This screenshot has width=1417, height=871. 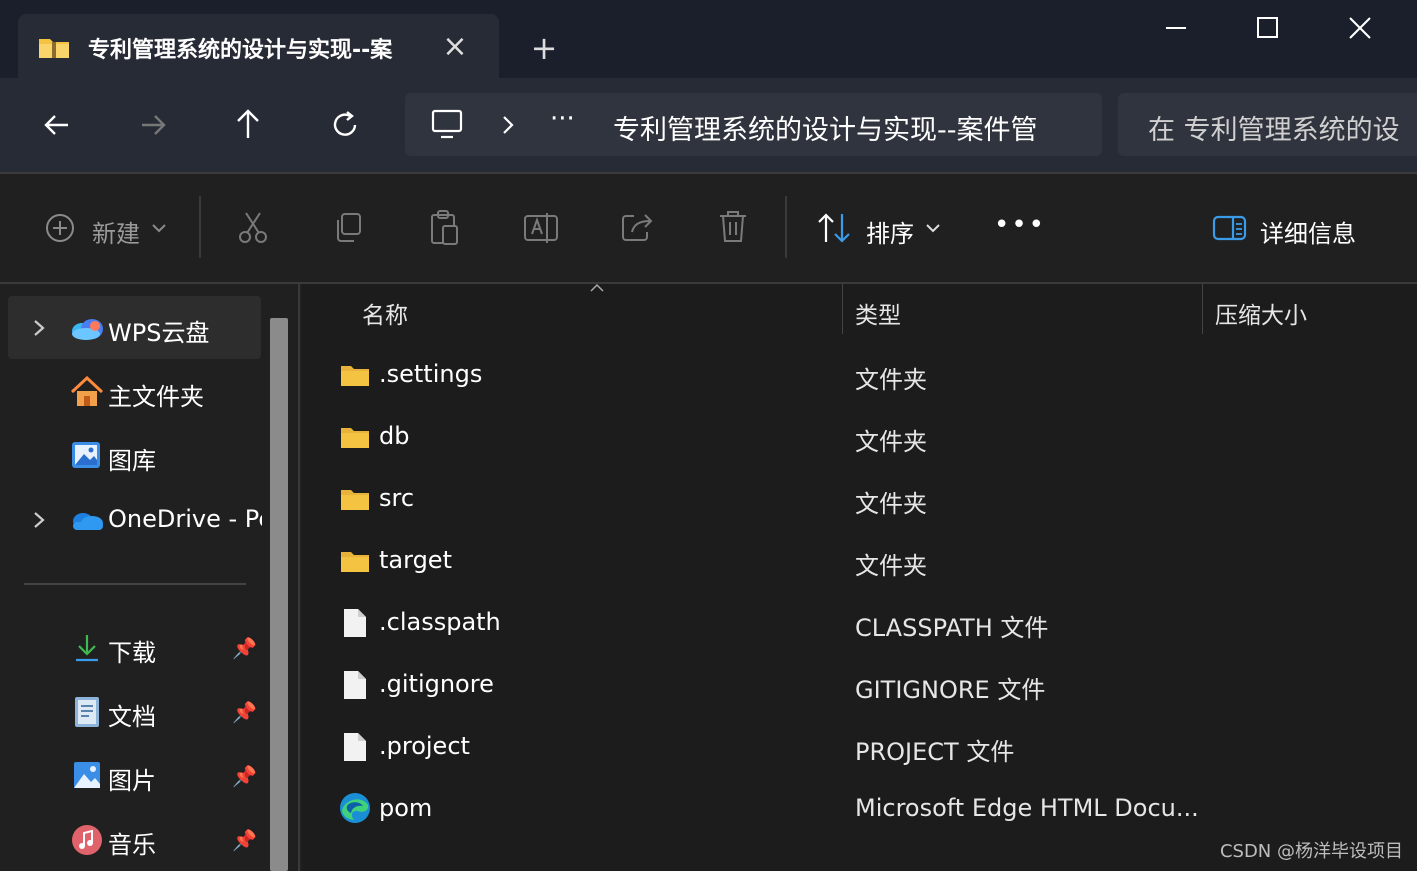 What do you see at coordinates (1261, 313) in the screenshot?
I see `column-header-size: 压缩大小` at bounding box center [1261, 313].